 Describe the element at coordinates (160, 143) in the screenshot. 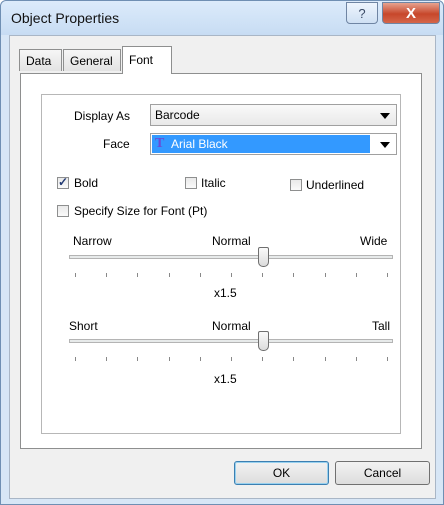

I see `truetype-font-icon: T` at that location.